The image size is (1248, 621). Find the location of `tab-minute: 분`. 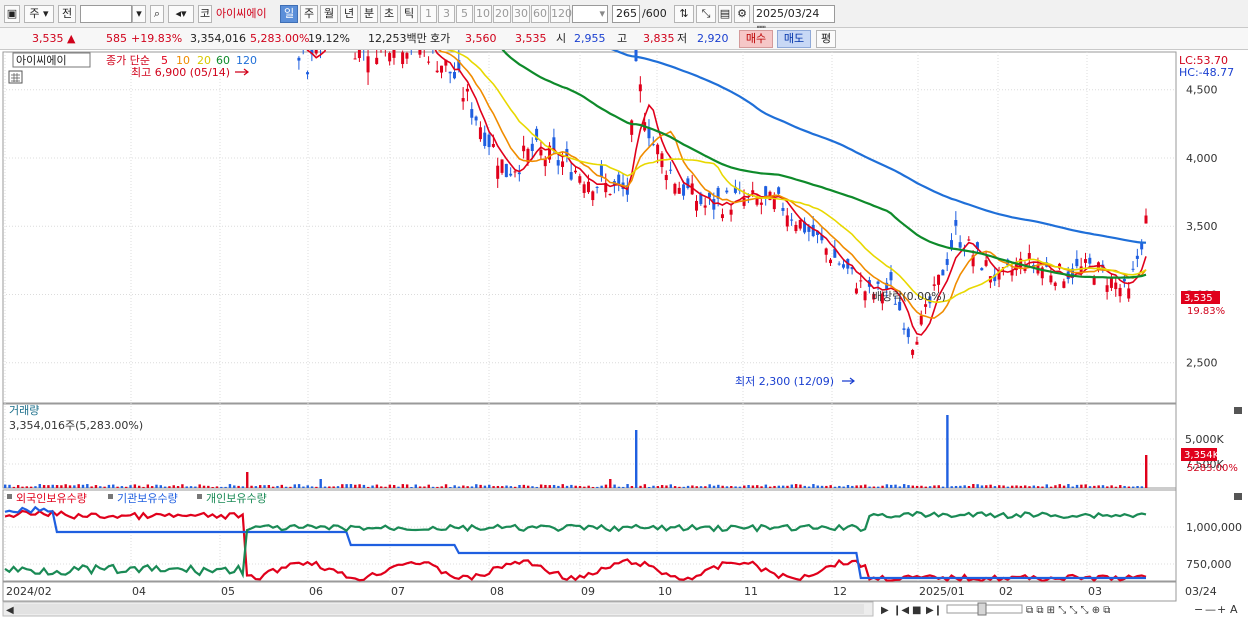

tab-minute: 분 is located at coordinates (369, 14).